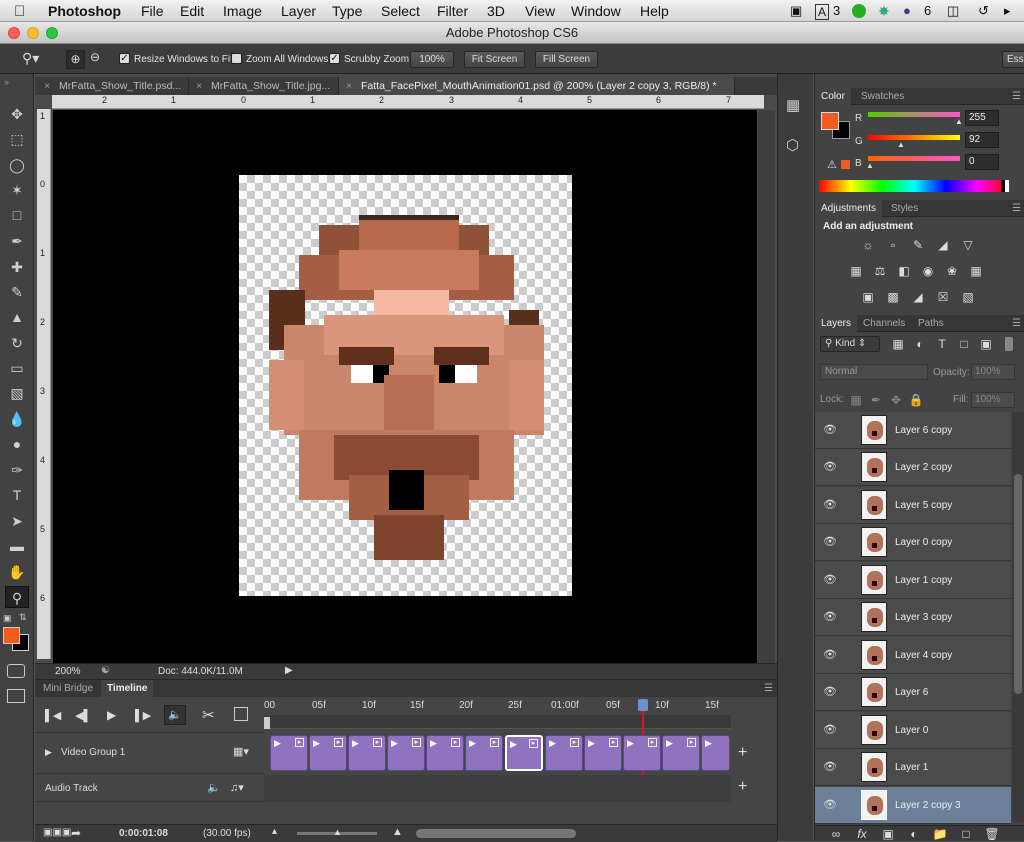  I want to click on layers-scrollbar-thumb, so click(1018, 584).